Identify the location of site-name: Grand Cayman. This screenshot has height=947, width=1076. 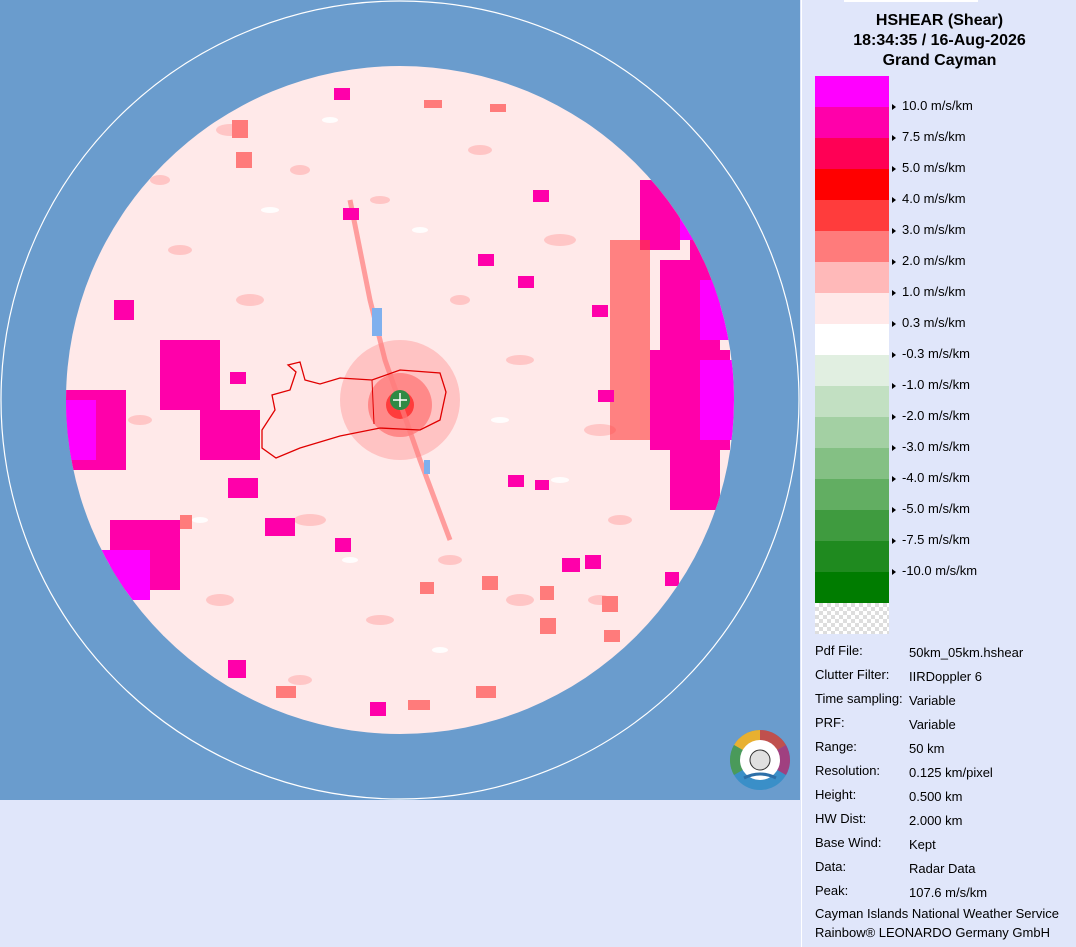
(939, 60).